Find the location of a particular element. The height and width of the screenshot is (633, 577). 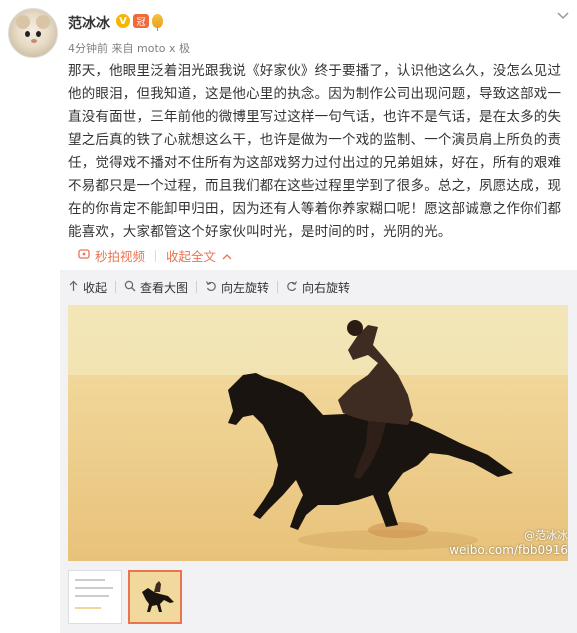

watermark-url: weibo.com/fbb0916 is located at coordinates (508, 550).